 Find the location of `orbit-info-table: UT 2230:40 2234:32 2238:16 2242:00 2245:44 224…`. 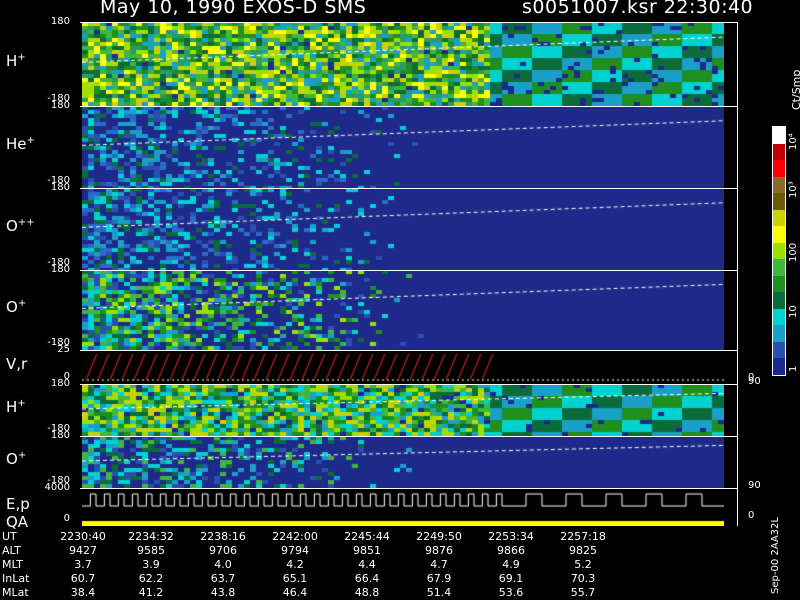

orbit-info-table: UT 2230:40 2234:32 2238:16 2242:00 2245:44 224… is located at coordinates (400, 565).